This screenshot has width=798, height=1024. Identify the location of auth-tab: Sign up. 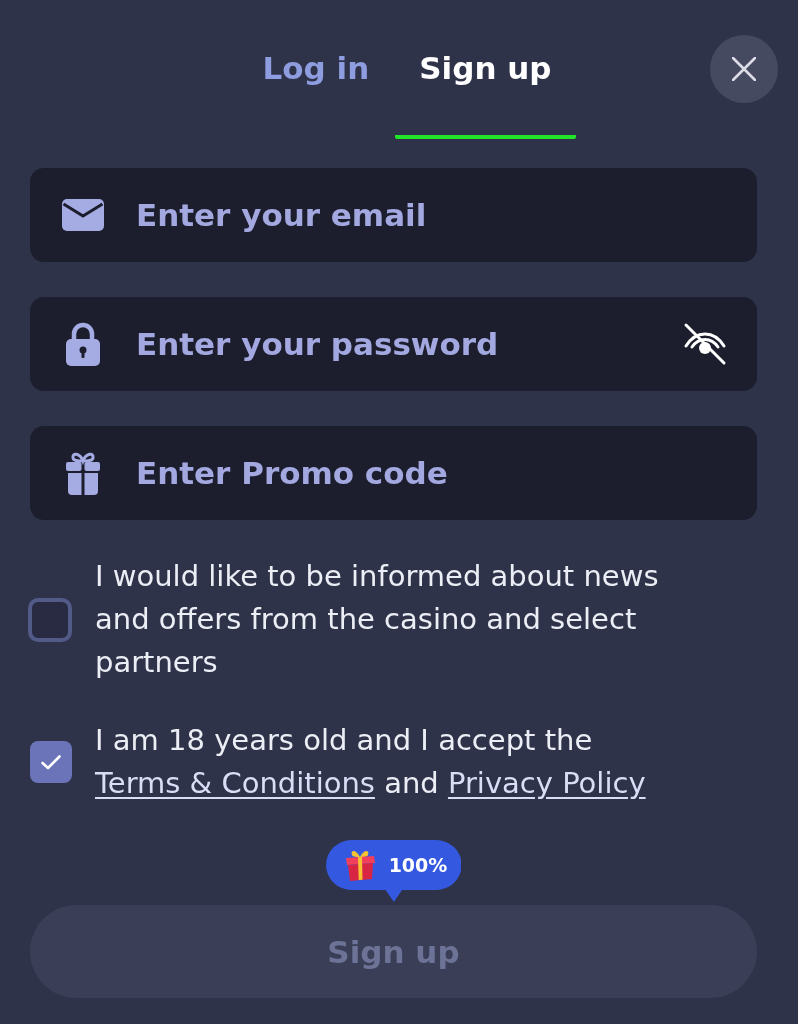
(485, 69).